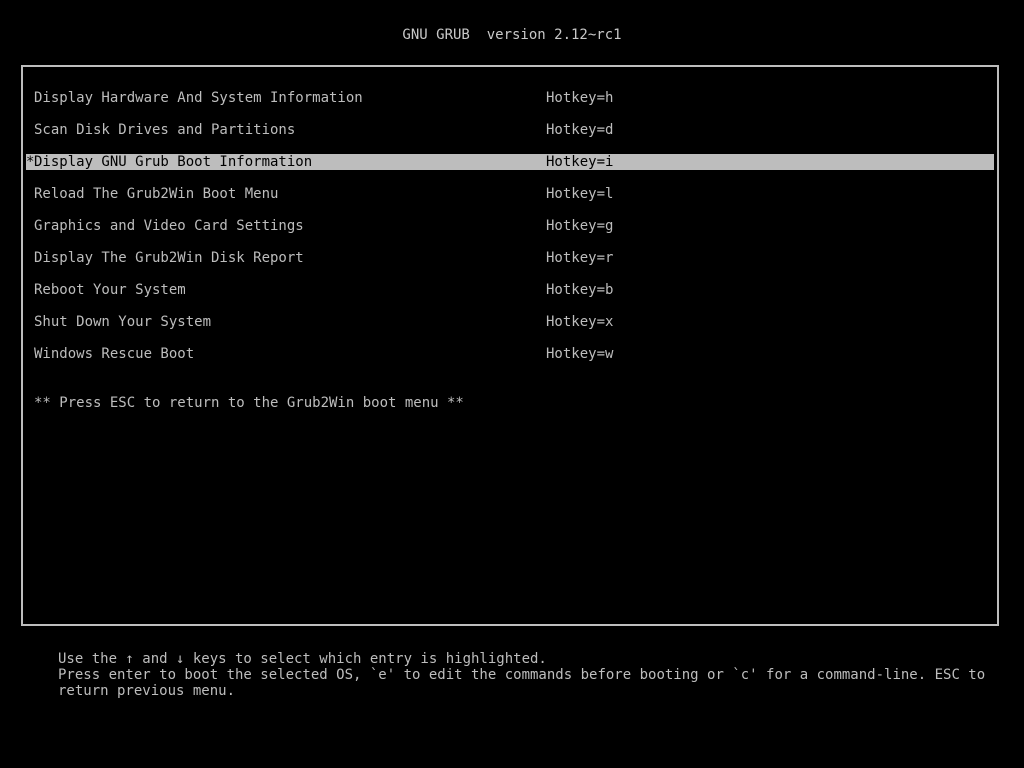 This screenshot has width=1024, height=768. I want to click on menu-item-label: Display The Grub2Win Disk Report, so click(169, 258).